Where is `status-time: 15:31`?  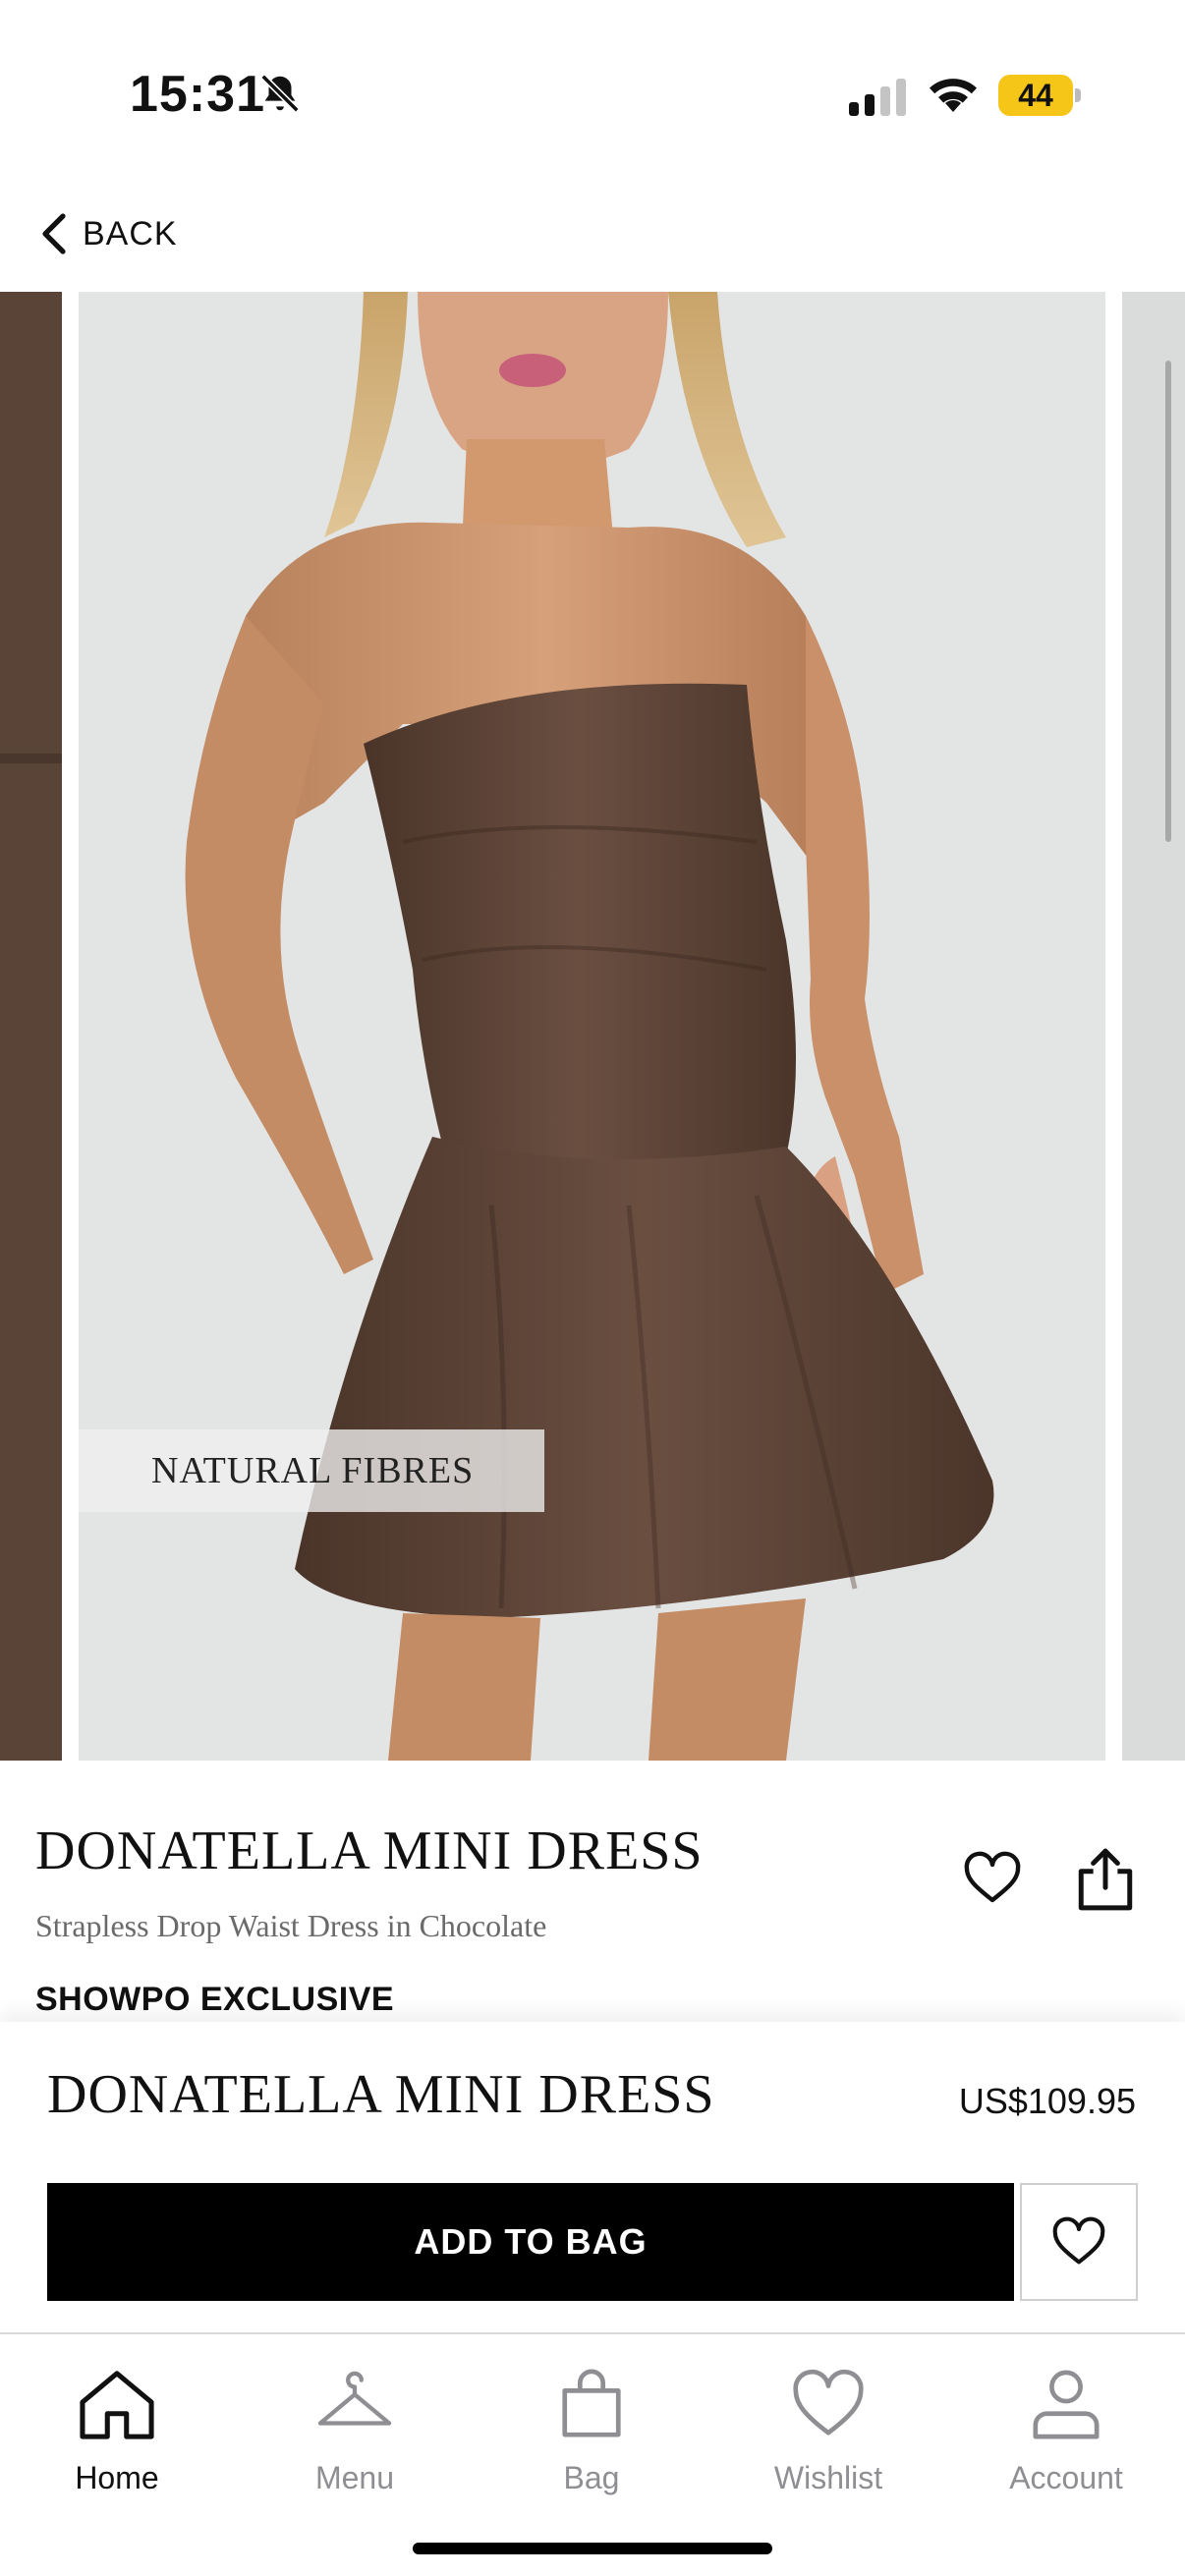 status-time: 15:31 is located at coordinates (198, 94).